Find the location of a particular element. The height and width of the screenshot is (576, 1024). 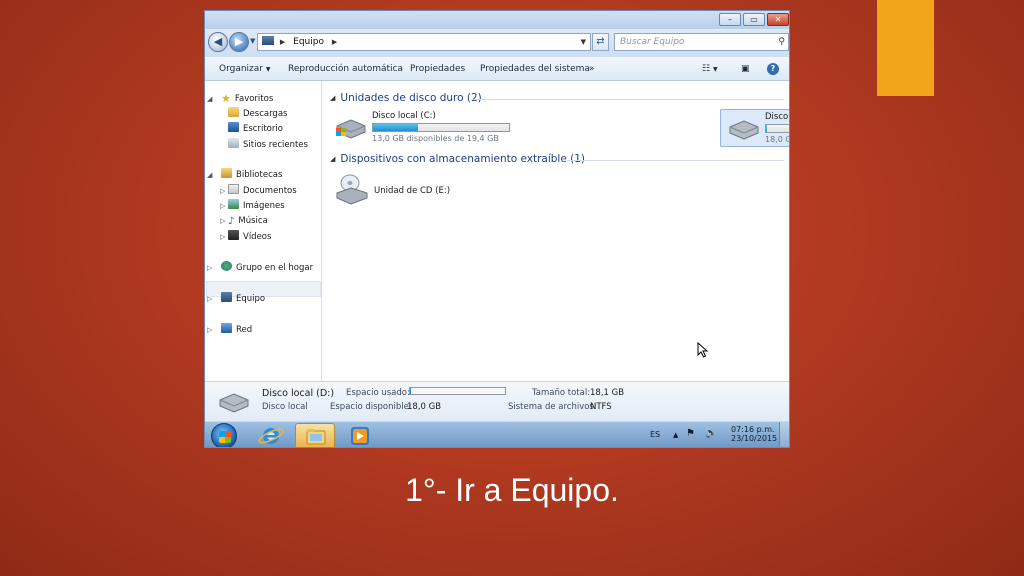

folder-icon is located at coordinates (316, 437).